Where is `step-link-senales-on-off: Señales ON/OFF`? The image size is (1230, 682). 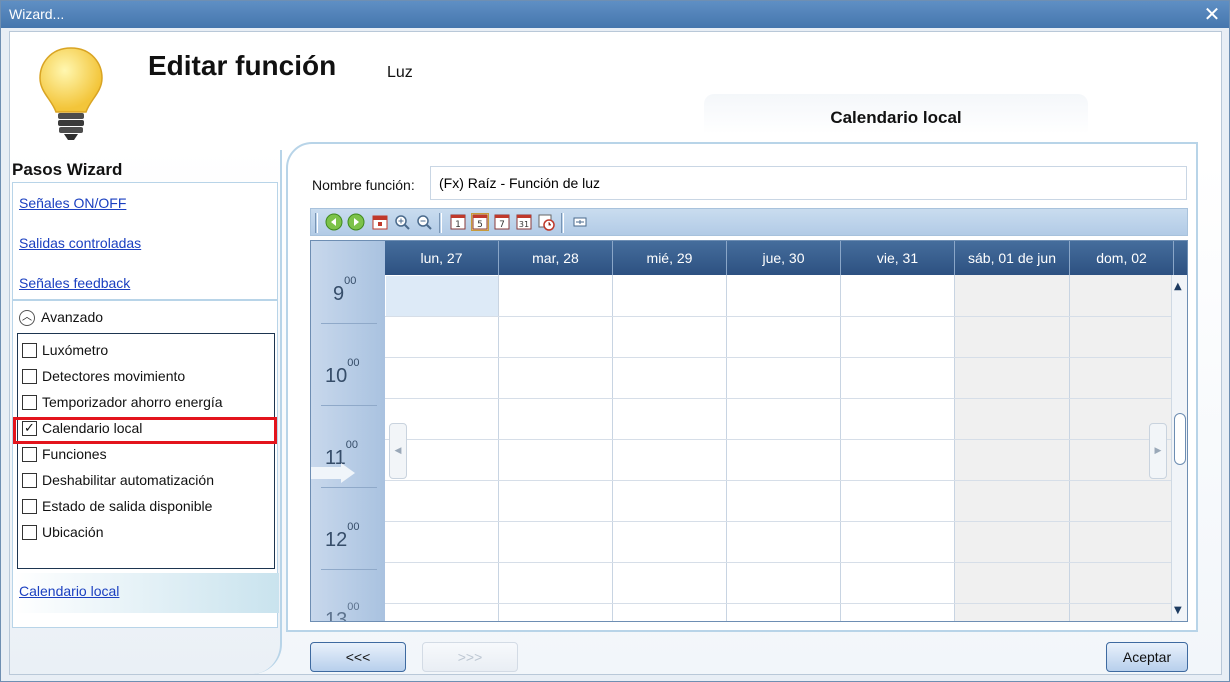 step-link-senales-on-off: Señales ON/OFF is located at coordinates (72, 203).